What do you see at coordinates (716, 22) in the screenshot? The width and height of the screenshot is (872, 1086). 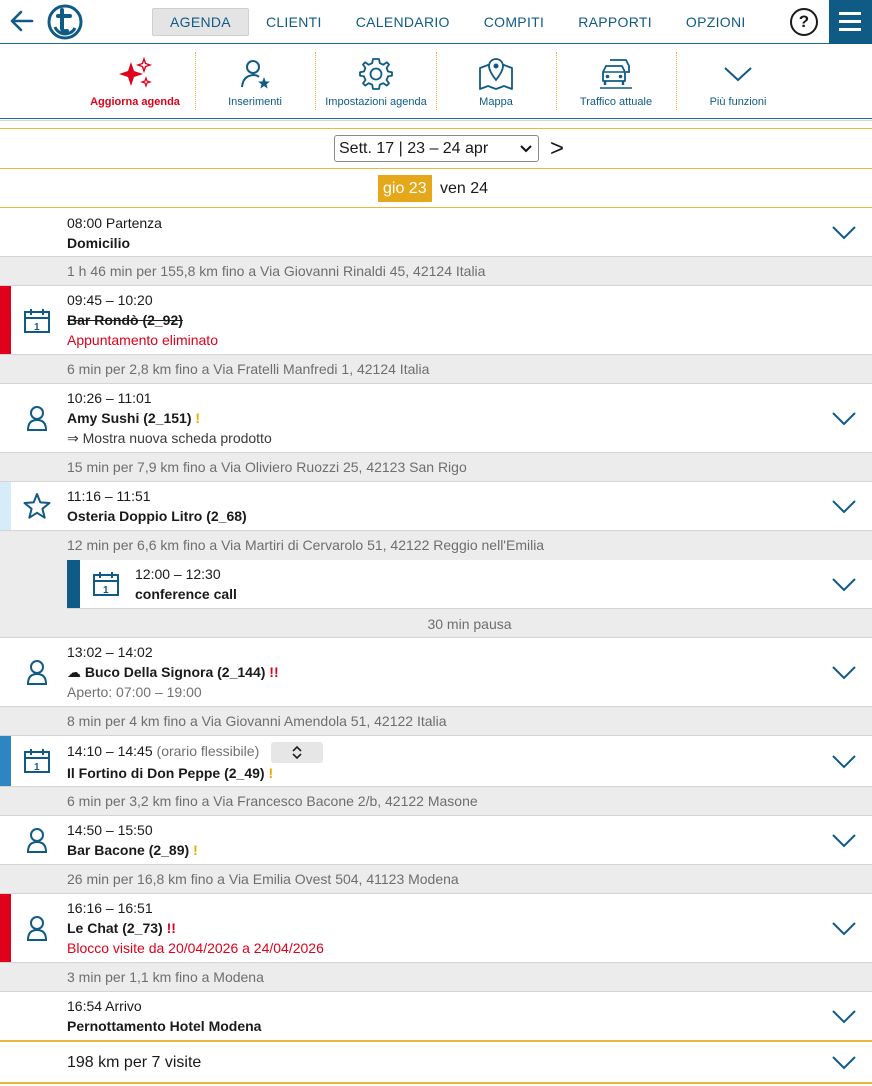 I see `tab-opzioni: OPZIONI` at bounding box center [716, 22].